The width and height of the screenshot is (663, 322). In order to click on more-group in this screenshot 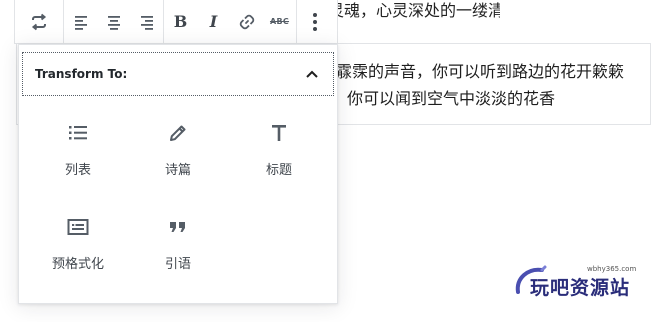, I will do `click(315, 21)`.